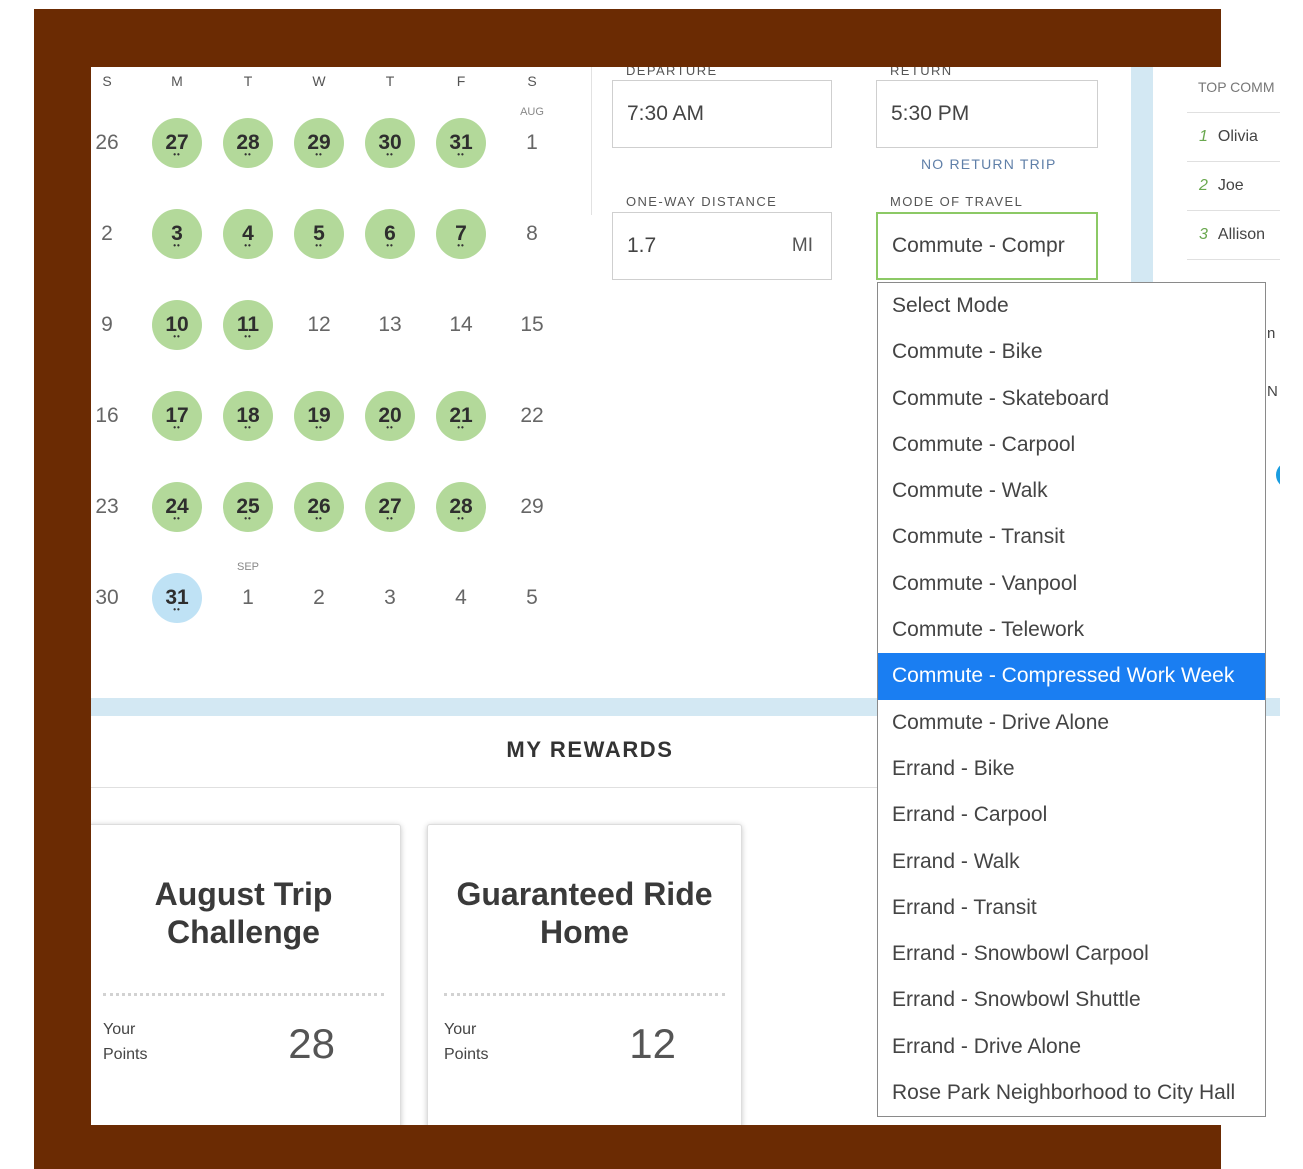 The height and width of the screenshot is (1169, 1303). What do you see at coordinates (111, 598) in the screenshot?
I see `calendar-day: 30` at bounding box center [111, 598].